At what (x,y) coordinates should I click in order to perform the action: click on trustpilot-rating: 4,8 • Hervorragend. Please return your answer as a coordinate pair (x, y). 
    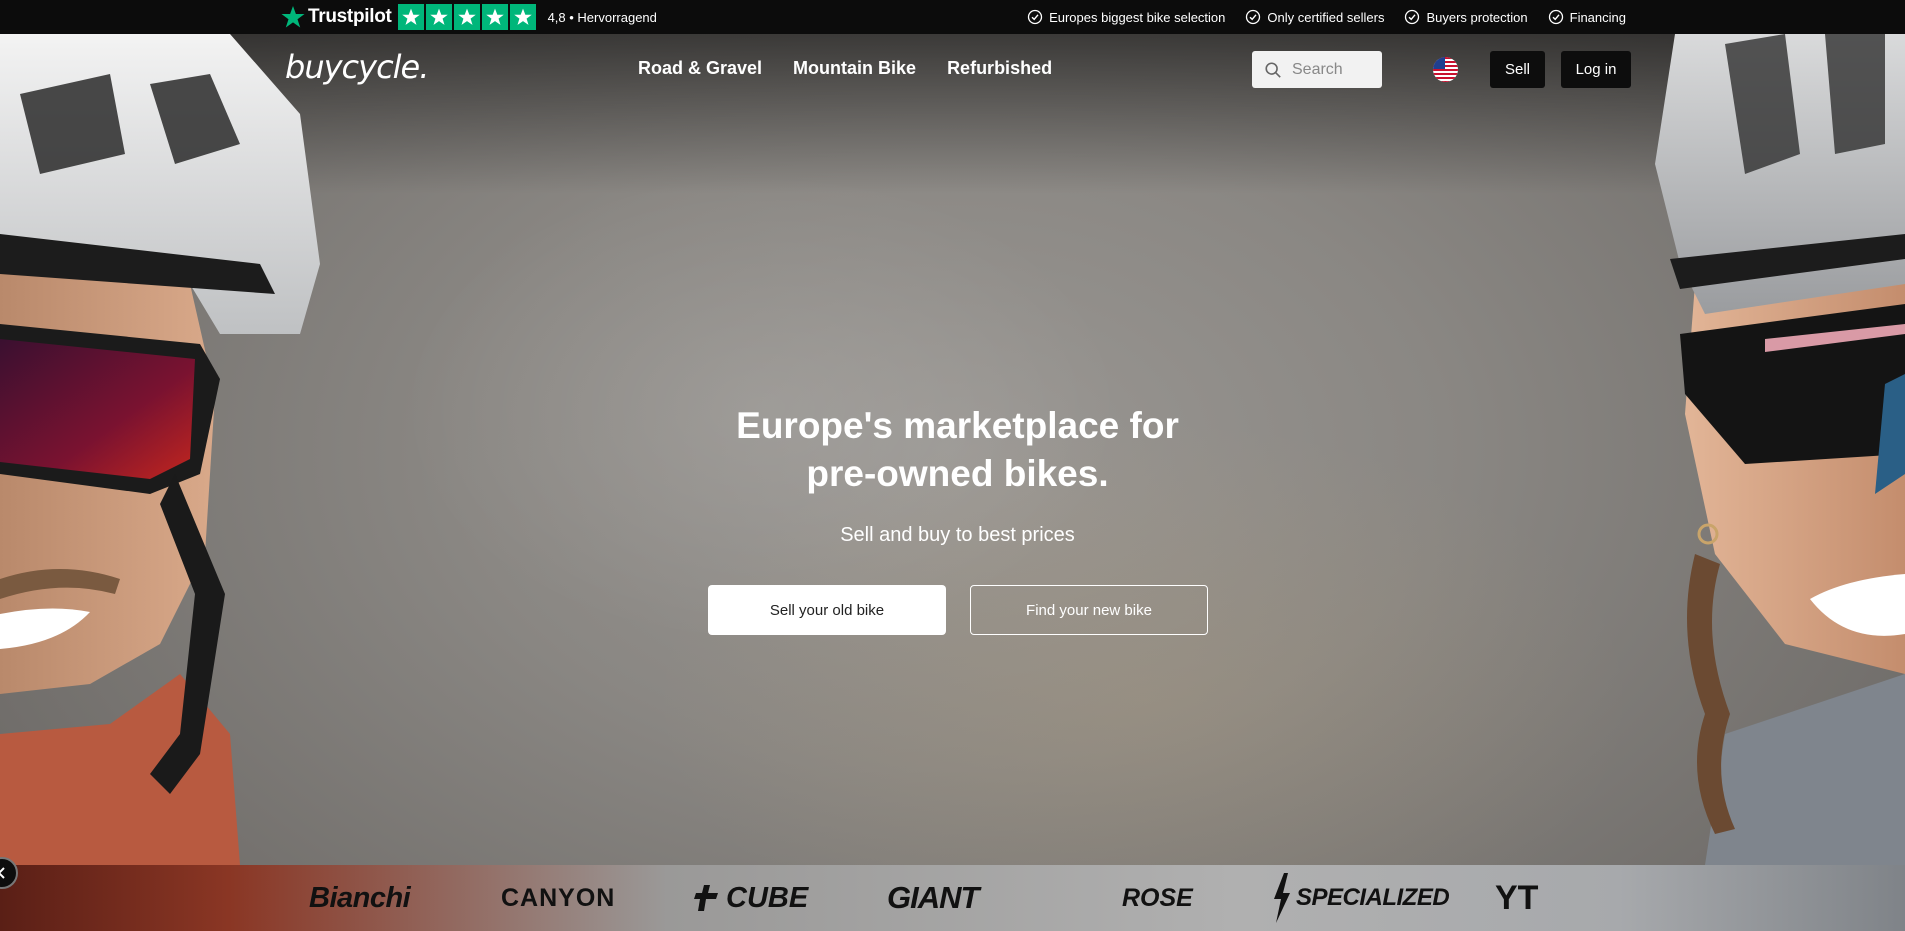
    Looking at the image, I should click on (602, 17).